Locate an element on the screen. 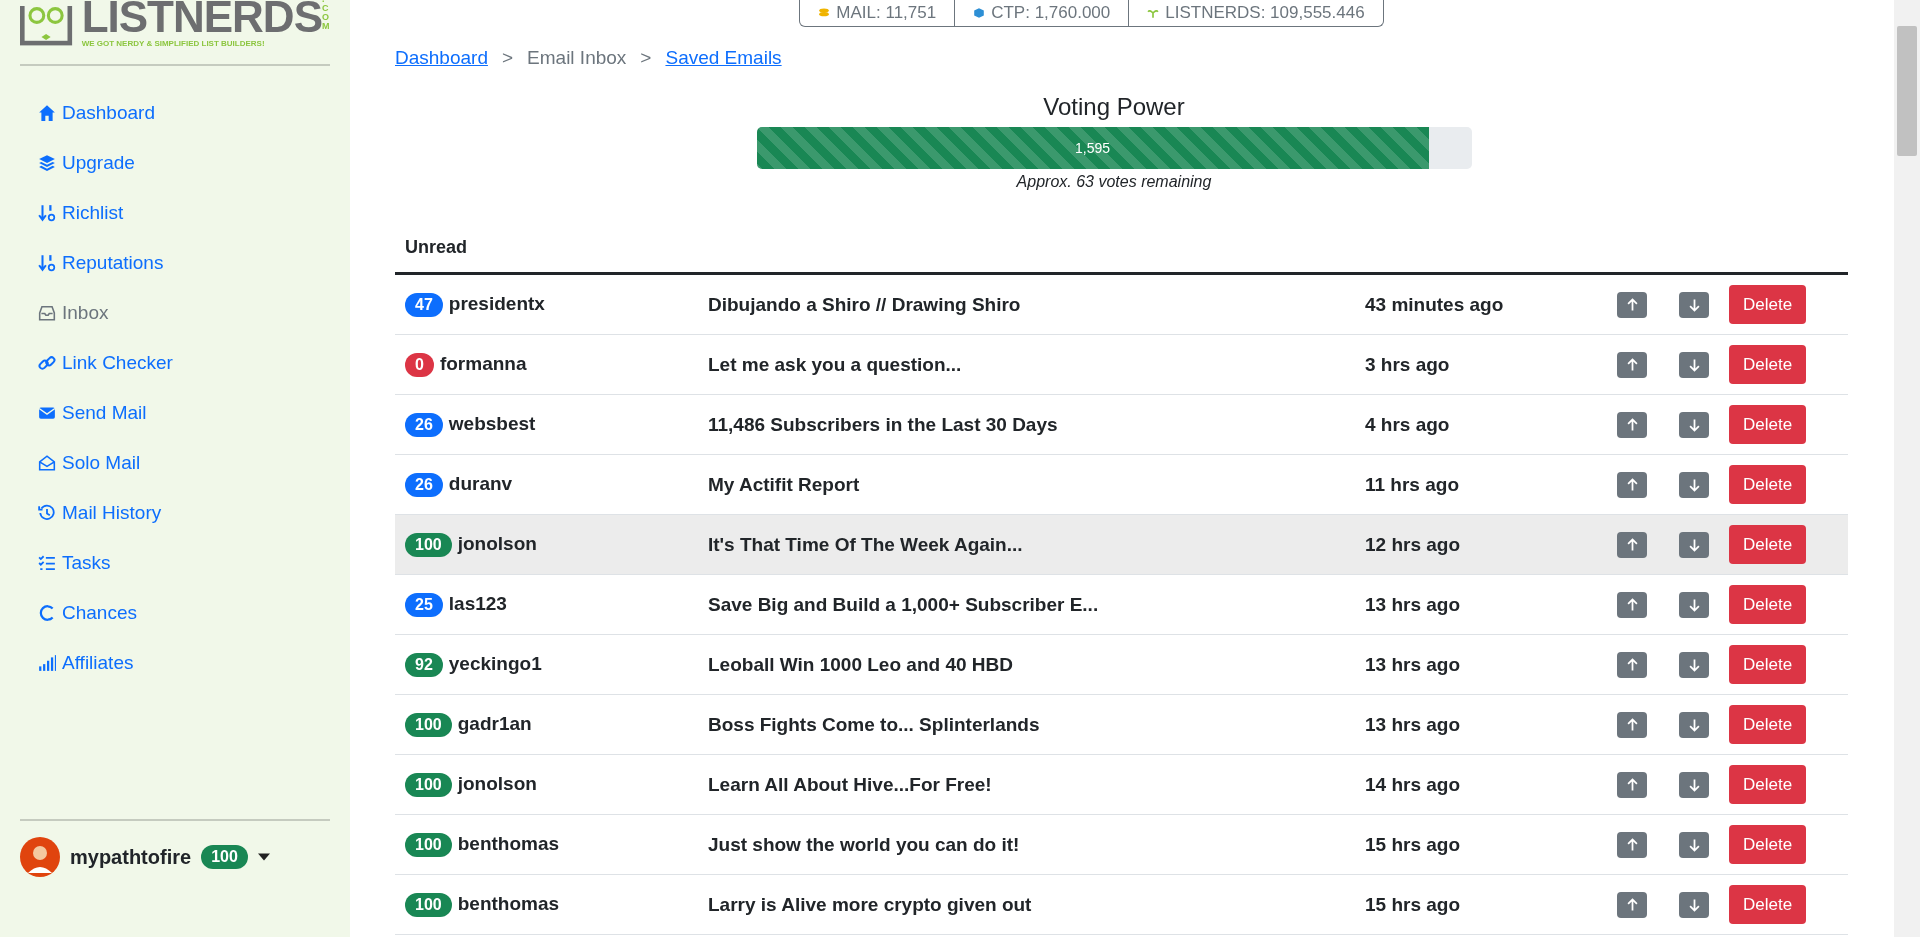  table-row: 92 yeckingo1 Leoball Win 1000 Leo and 40 HBD 13 hrs ago Delete is located at coordinates (1121, 664).